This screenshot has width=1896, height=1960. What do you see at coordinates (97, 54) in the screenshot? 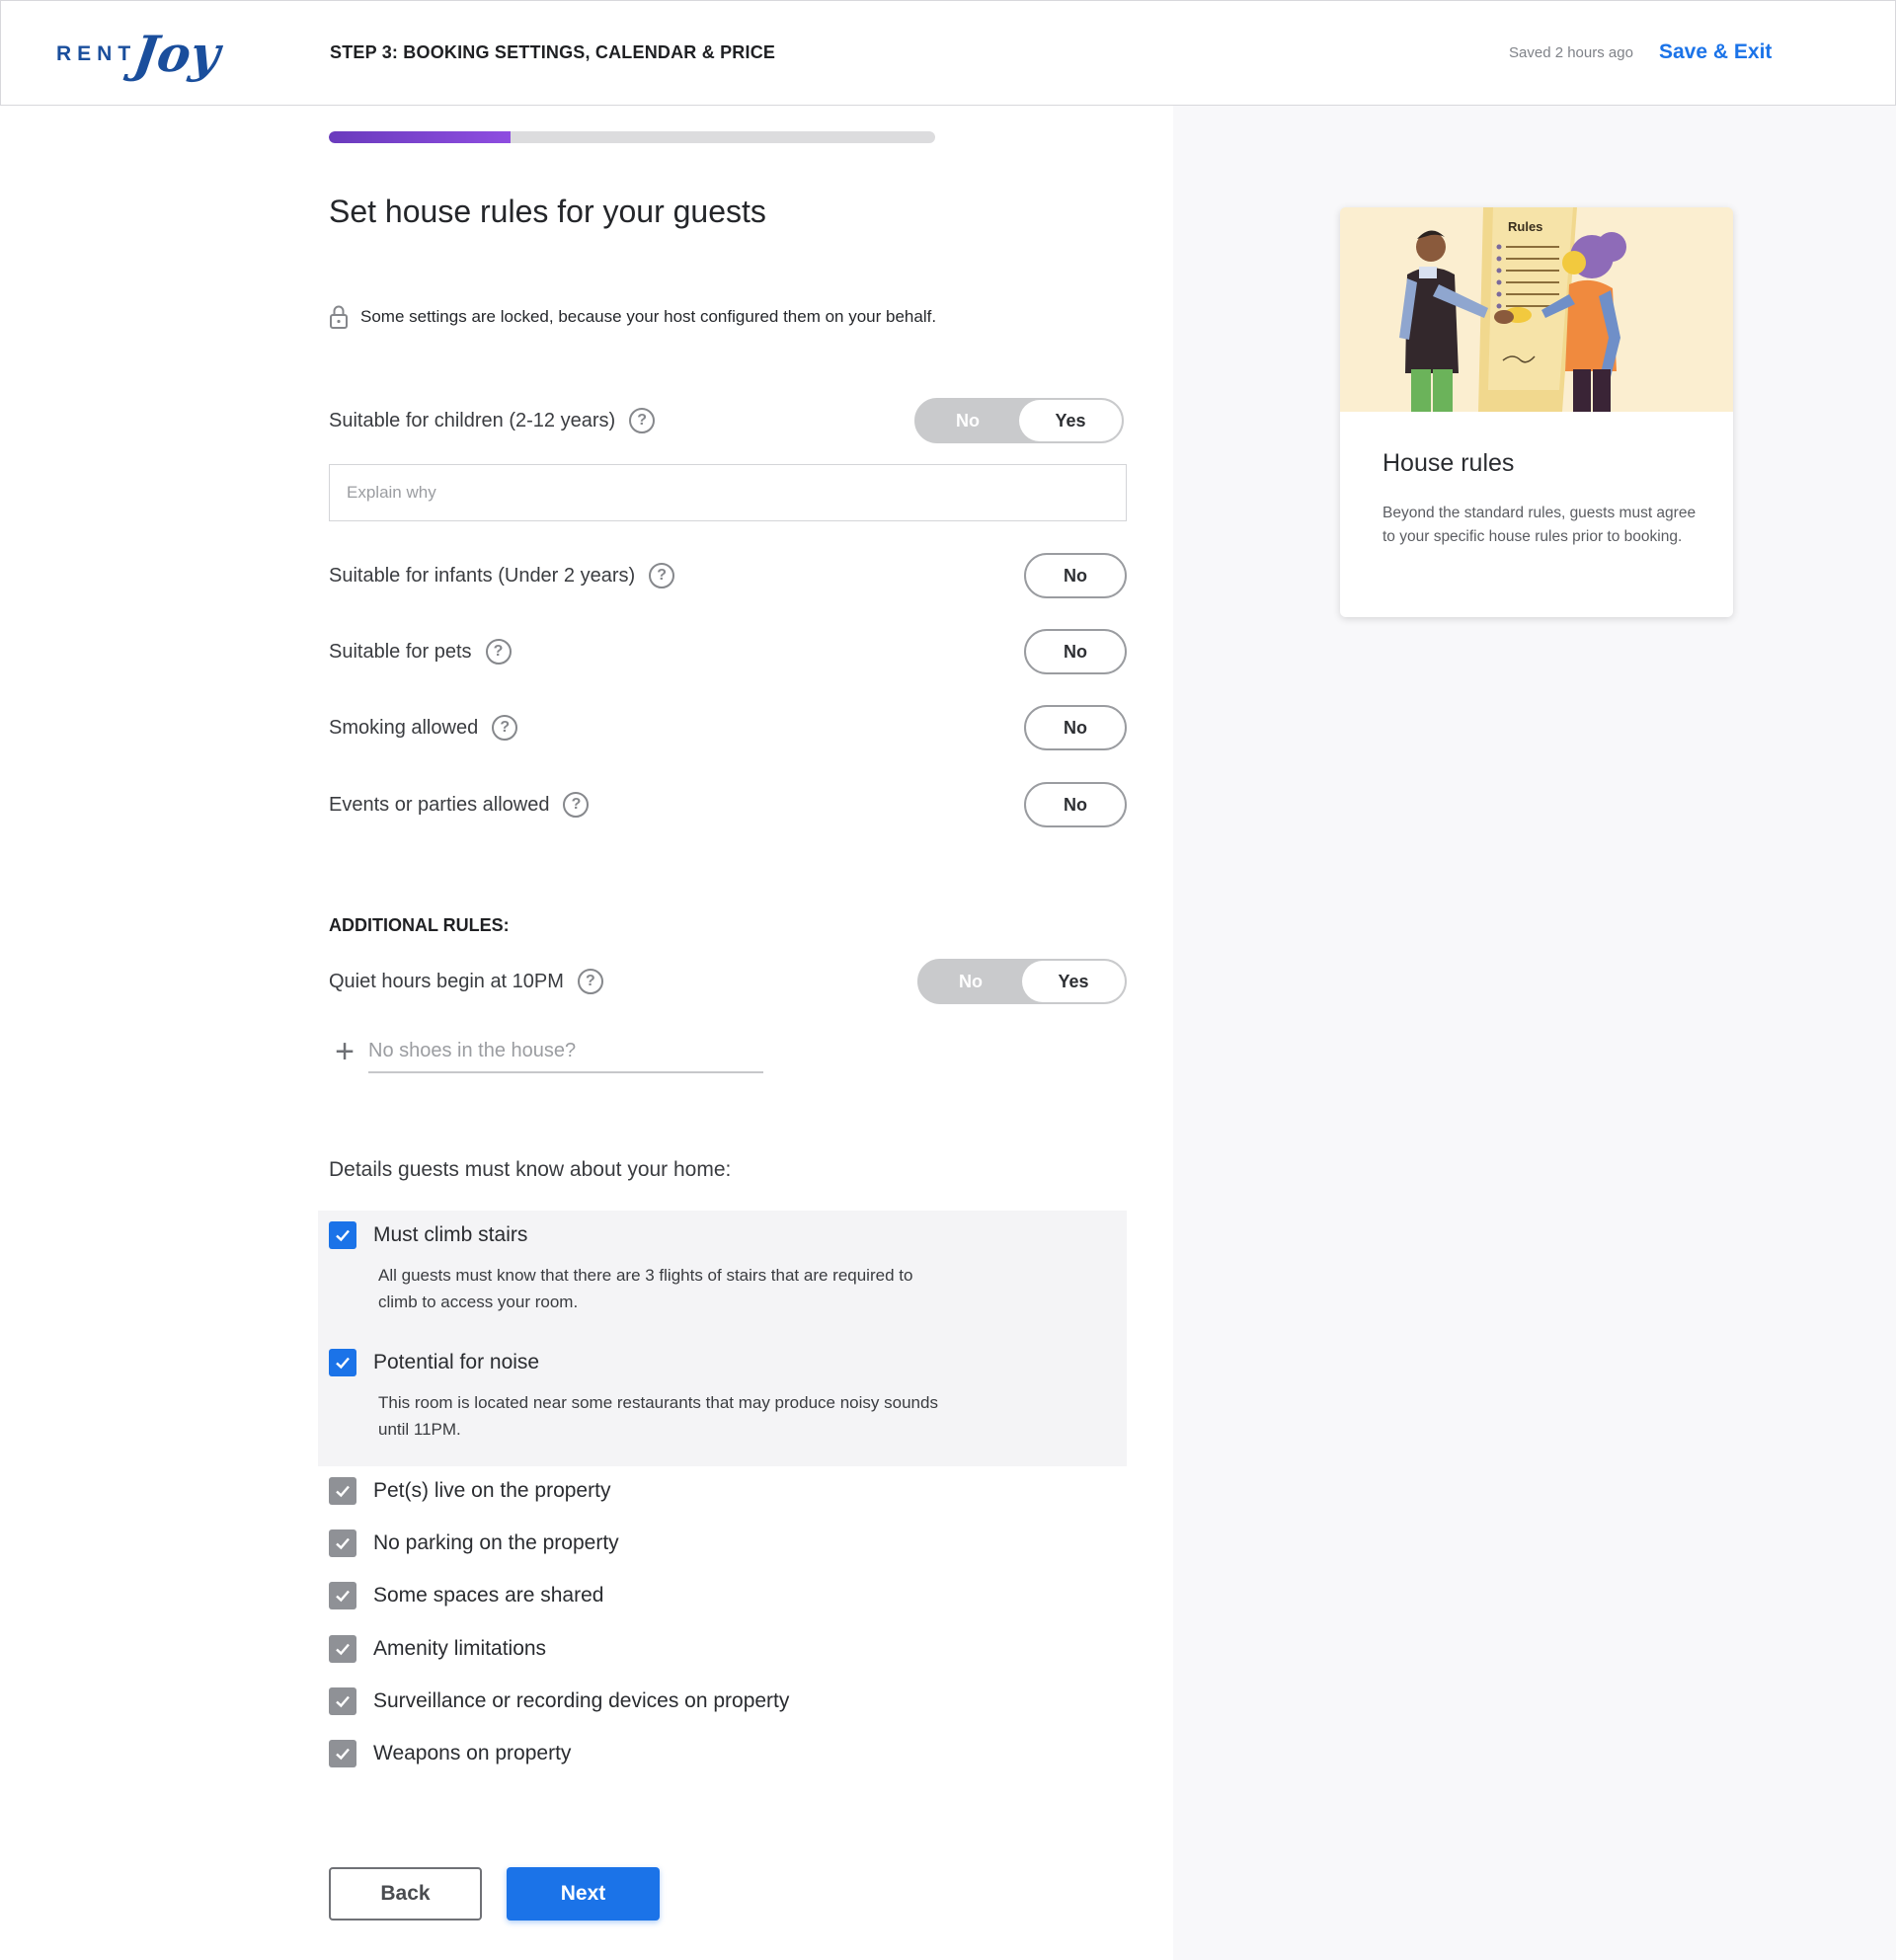
I see `logo-rent-text: RENT` at bounding box center [97, 54].